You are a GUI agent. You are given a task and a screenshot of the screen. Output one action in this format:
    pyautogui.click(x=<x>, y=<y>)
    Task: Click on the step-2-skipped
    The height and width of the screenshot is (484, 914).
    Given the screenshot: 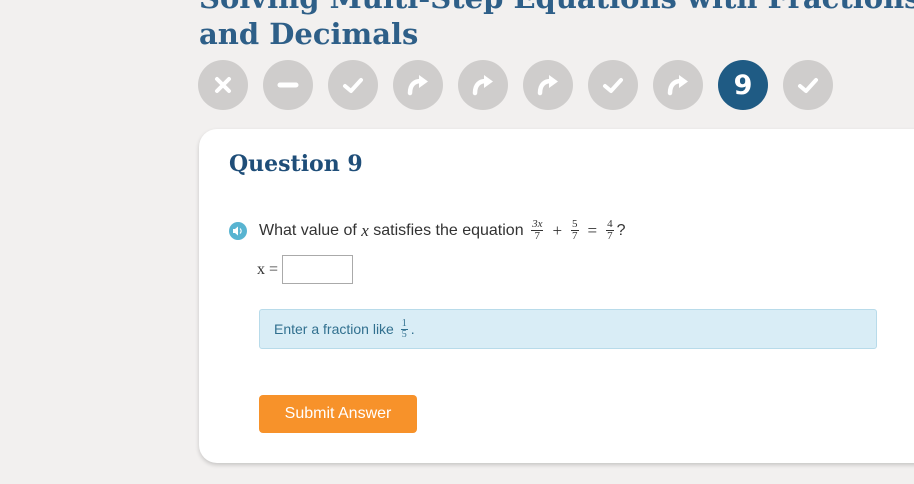 What is the action you would take?
    pyautogui.click(x=288, y=85)
    